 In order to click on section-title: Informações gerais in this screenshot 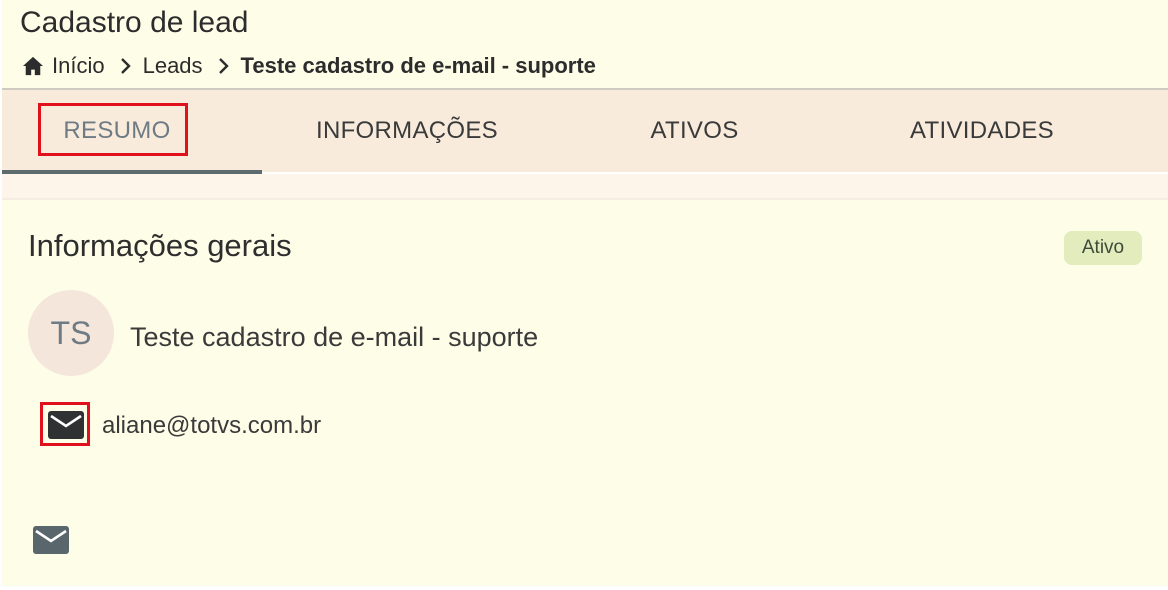, I will do `click(160, 245)`.